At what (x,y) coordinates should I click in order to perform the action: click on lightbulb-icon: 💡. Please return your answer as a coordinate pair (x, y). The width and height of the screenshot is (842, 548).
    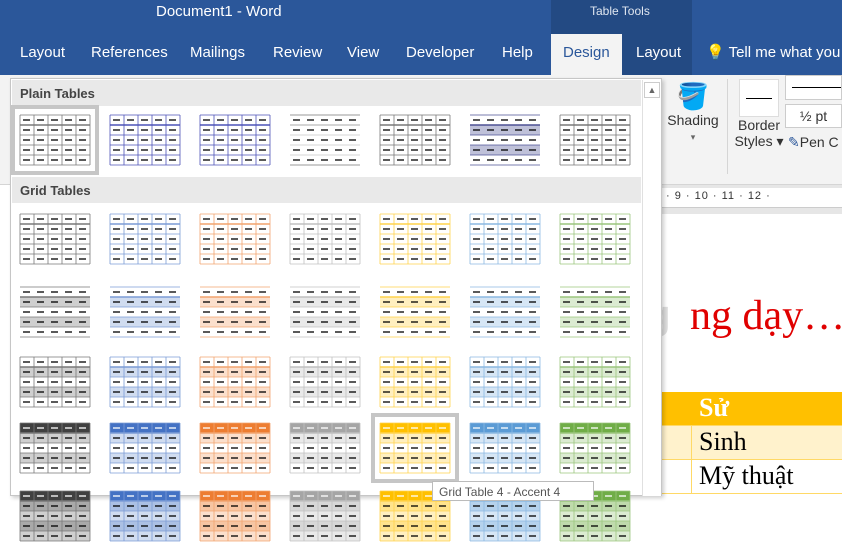
    Looking at the image, I should click on (715, 52).